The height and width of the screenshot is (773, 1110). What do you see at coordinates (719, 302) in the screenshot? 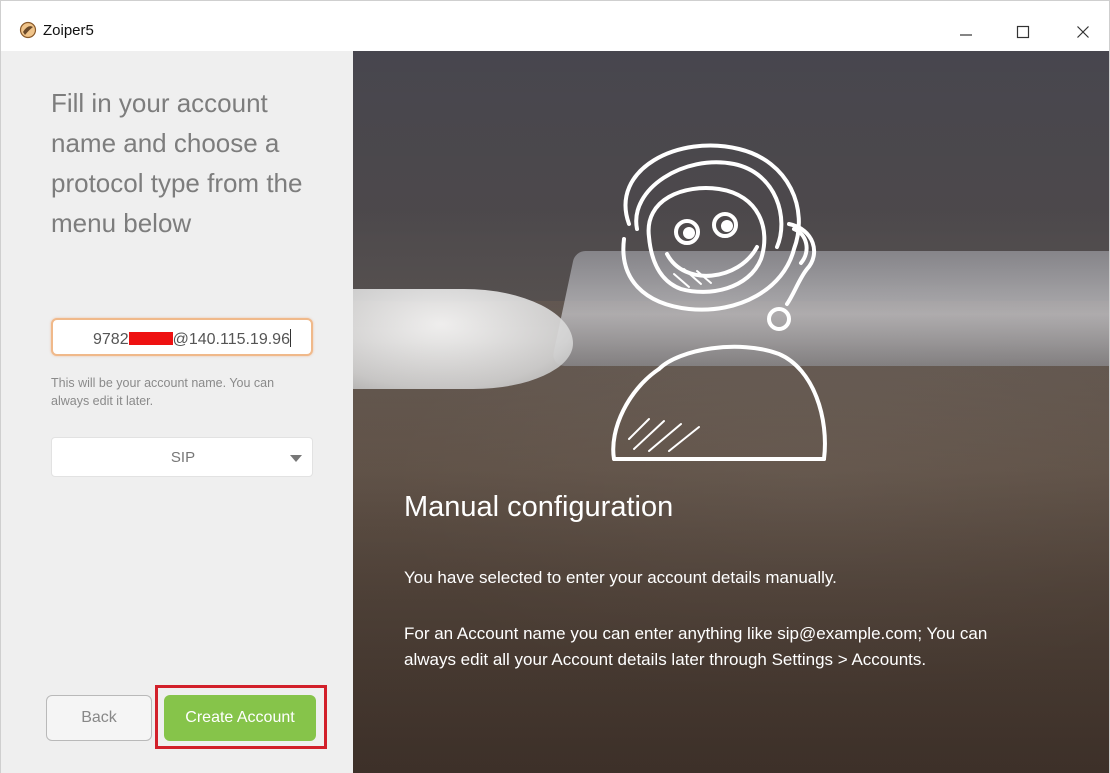
I see `mascot-illustration` at bounding box center [719, 302].